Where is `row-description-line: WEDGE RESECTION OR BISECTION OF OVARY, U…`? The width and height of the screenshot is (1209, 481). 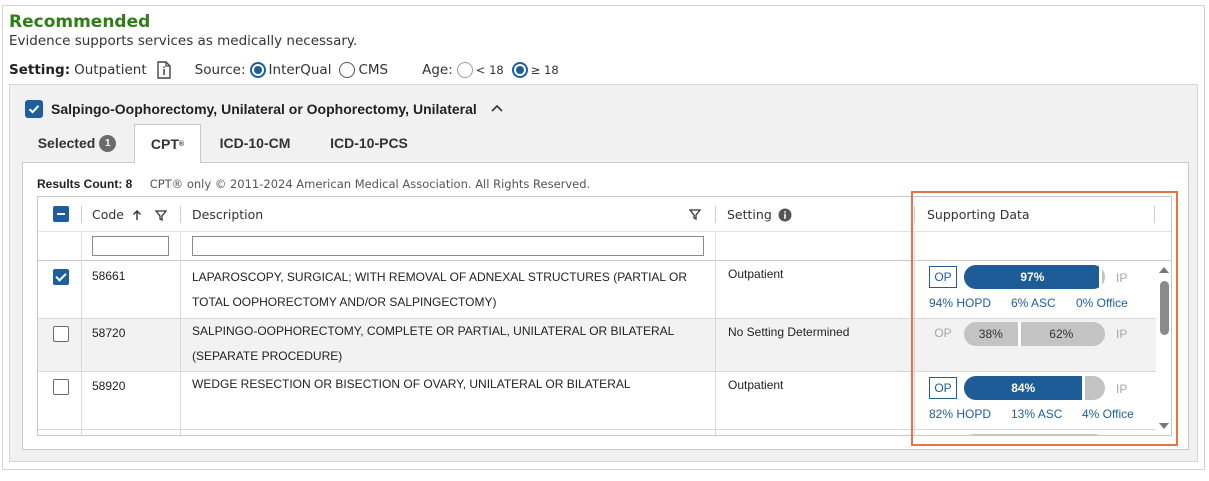
row-description-line: WEDGE RESECTION OR BISECTION OF OVARY, U… is located at coordinates (411, 384).